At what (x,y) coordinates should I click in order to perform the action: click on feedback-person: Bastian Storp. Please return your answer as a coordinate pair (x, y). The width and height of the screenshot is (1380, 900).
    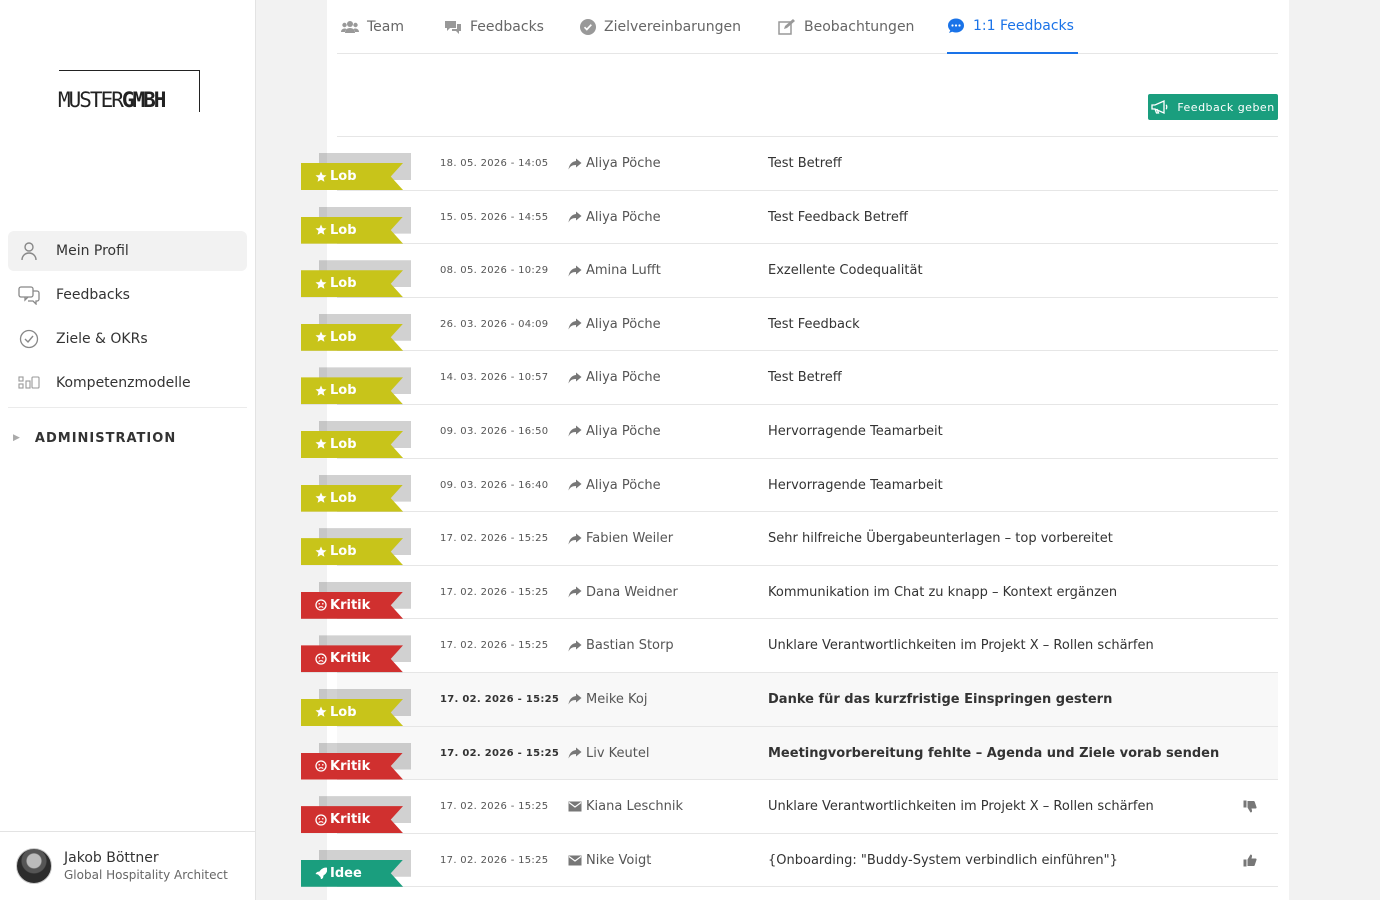
    Looking at the image, I should click on (621, 645).